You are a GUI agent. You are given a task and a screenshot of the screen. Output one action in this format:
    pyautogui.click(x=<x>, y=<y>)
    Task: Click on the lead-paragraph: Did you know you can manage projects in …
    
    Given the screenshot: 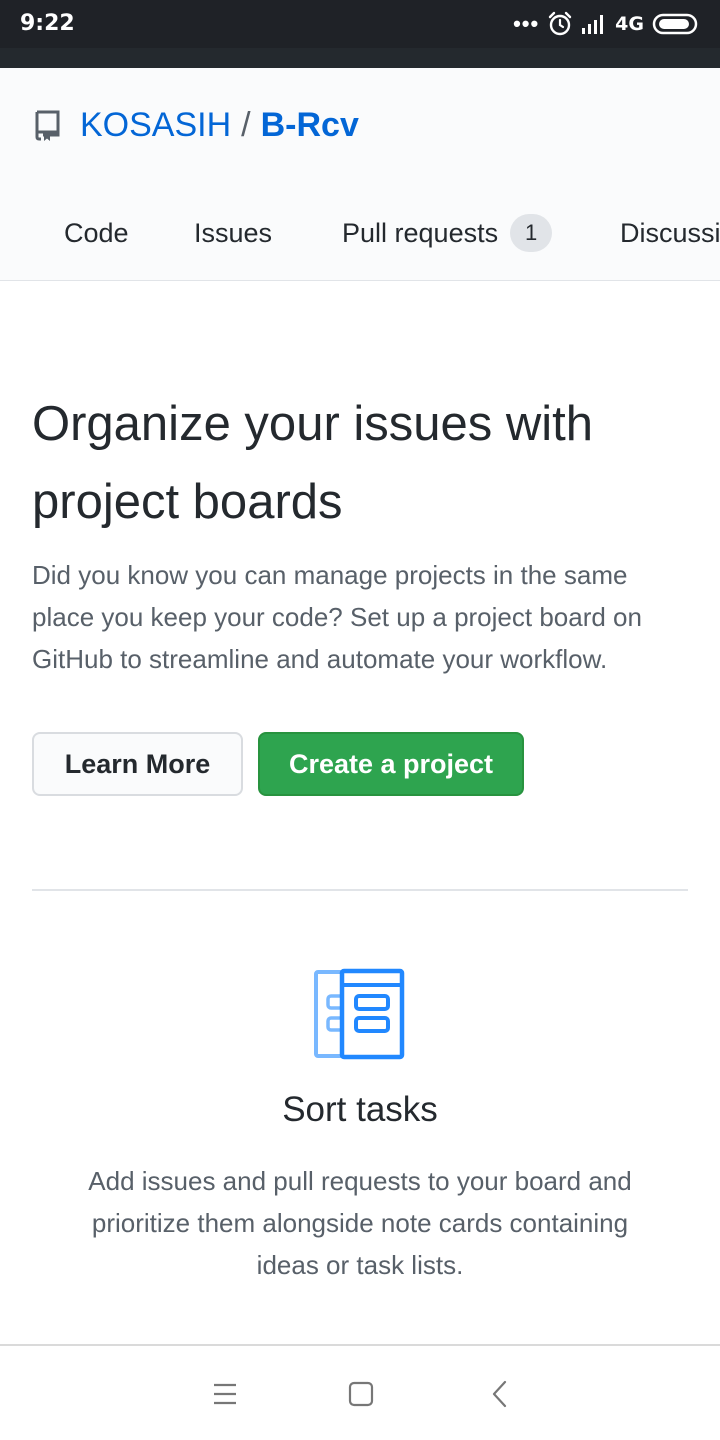 What is the action you would take?
    pyautogui.click(x=337, y=617)
    